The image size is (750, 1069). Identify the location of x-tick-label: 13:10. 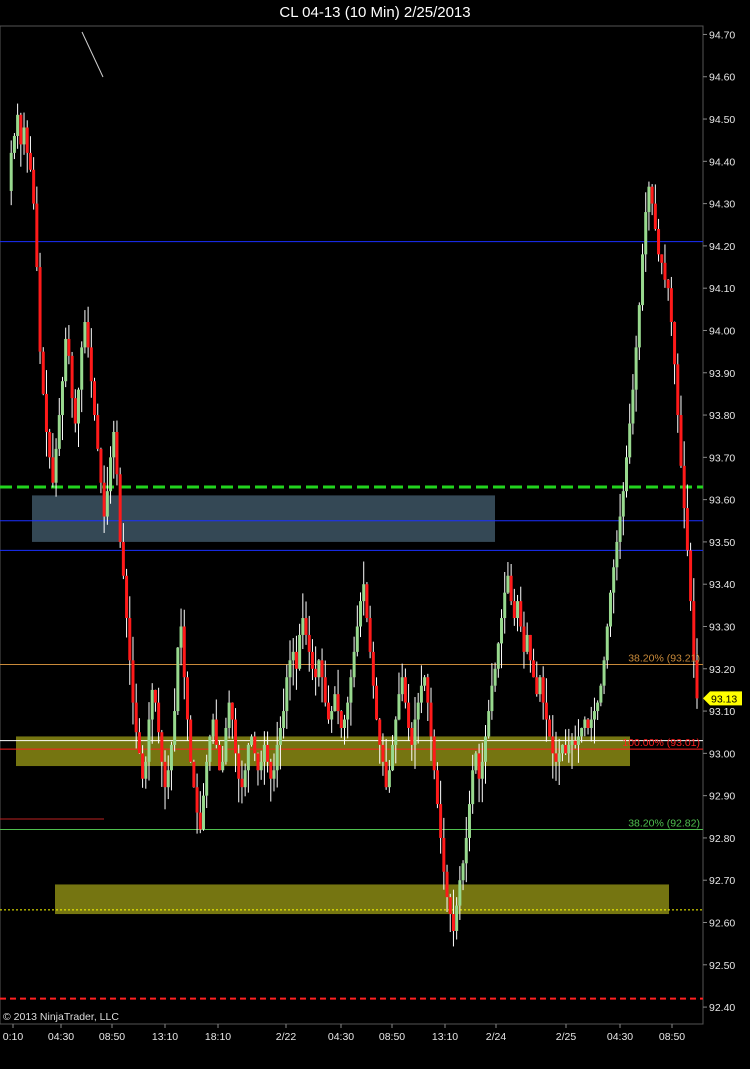
(445, 1037).